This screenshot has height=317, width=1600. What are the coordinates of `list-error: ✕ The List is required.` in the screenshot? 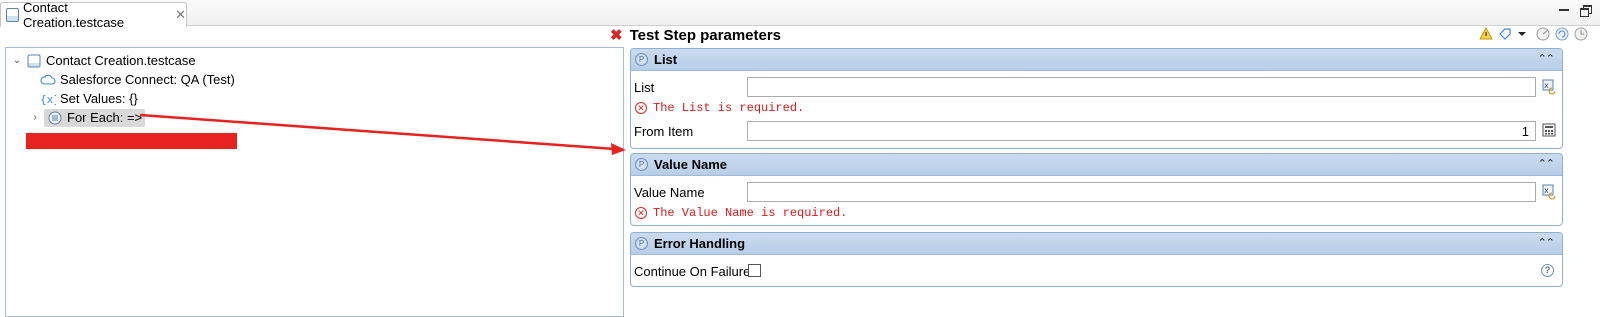 It's located at (719, 108).